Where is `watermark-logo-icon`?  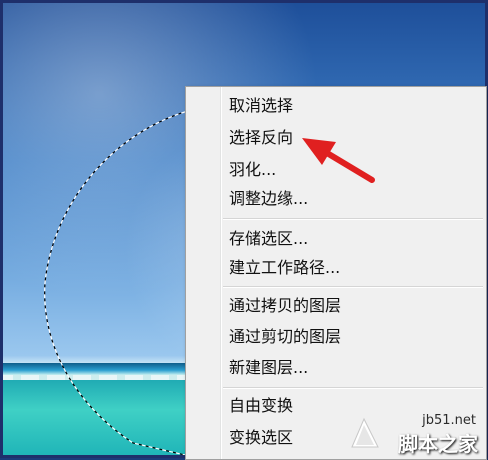
watermark-logo-icon is located at coordinates (365, 432).